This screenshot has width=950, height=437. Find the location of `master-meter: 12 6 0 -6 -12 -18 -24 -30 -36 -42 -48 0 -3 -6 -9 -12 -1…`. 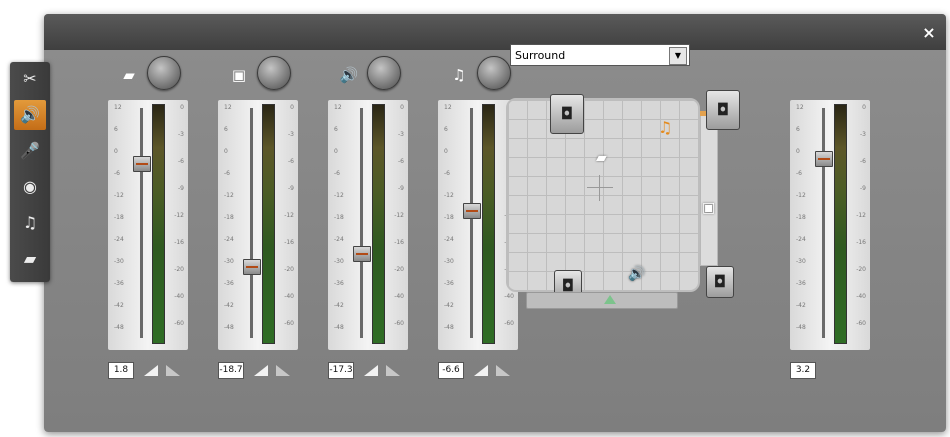

master-meter: 12 6 0 -6 -12 -18 -24 -30 -36 -42 -48 0 -3 -6 -9 -12 -1… is located at coordinates (830, 225).